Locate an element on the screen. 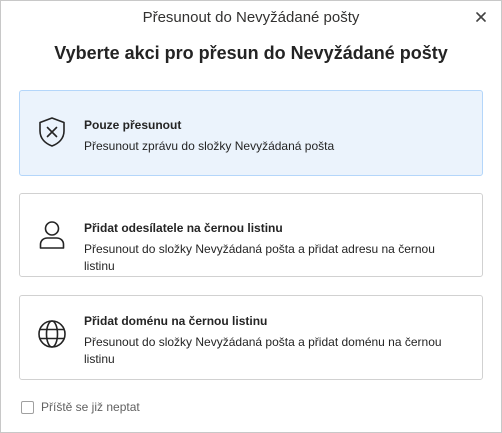 The image size is (502, 433). dont-ask-again-checkbox-row: Příště se již neptat is located at coordinates (80, 407).